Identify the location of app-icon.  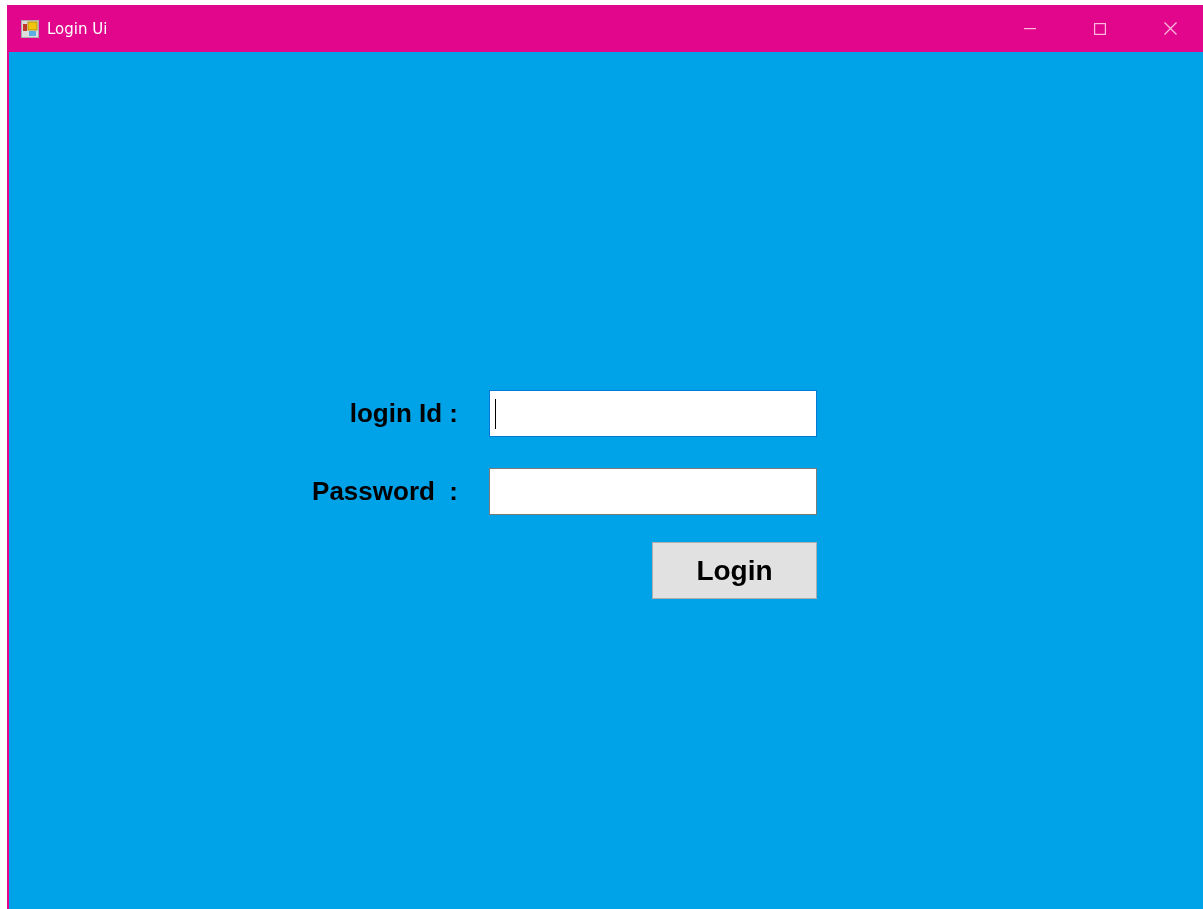
(30, 28).